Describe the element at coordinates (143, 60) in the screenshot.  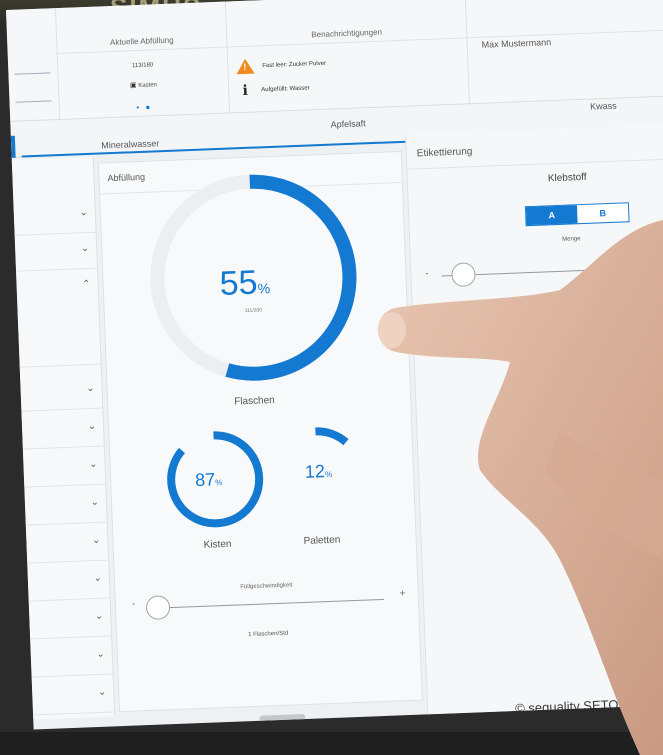
I see `current-fill-column: Aktuelle Abfüllung 113/180 ▣ Kasten • ●` at that location.